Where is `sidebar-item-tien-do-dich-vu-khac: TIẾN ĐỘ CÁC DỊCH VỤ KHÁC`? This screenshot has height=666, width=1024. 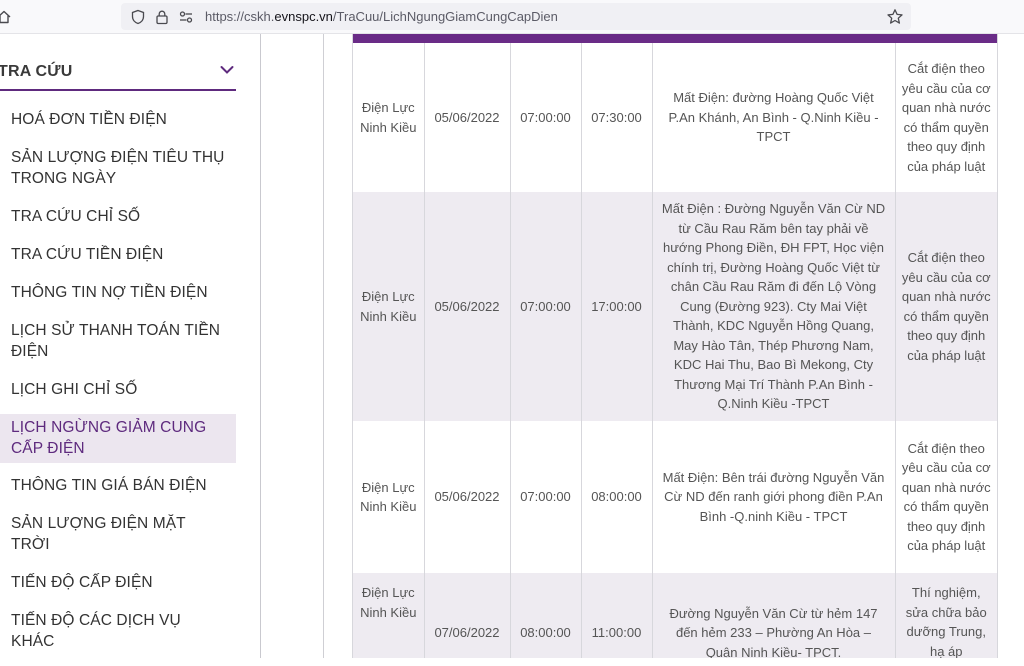 sidebar-item-tien-do-dich-vu-khac: TIẾN ĐỘ CÁC DỊCH VỤ KHÁC is located at coordinates (118, 631).